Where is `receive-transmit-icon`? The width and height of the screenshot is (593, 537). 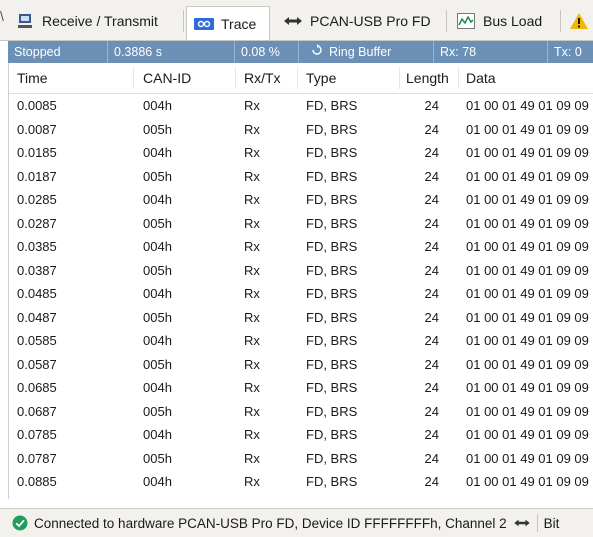
receive-transmit-icon is located at coordinates (25, 21).